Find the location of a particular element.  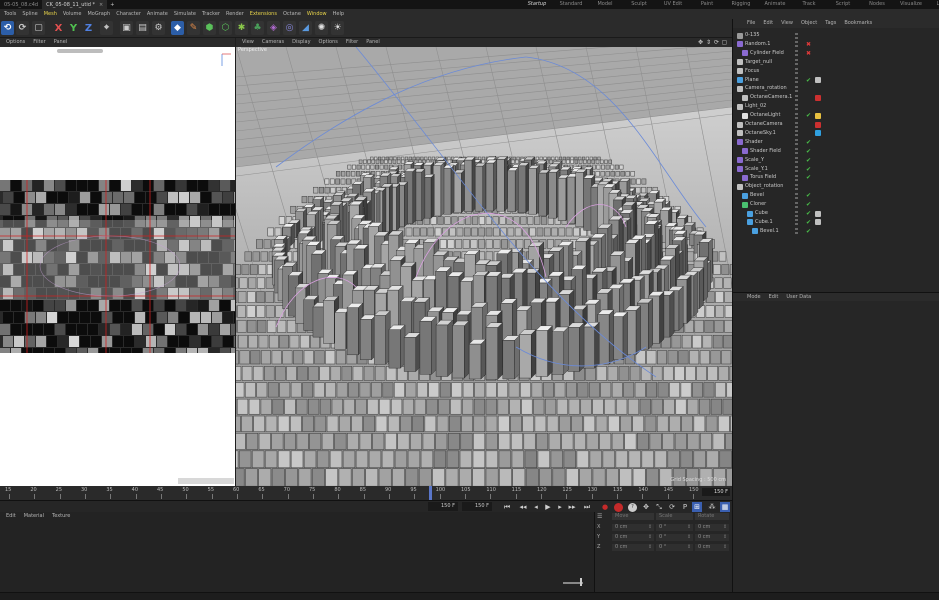

cube-primitive-icon: ◆ is located at coordinates (177, 28).